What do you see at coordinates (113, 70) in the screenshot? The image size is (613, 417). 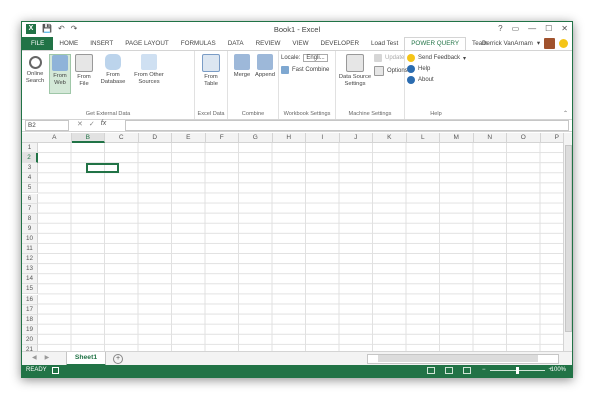 I see `from-database-button: From Database` at bounding box center [113, 70].